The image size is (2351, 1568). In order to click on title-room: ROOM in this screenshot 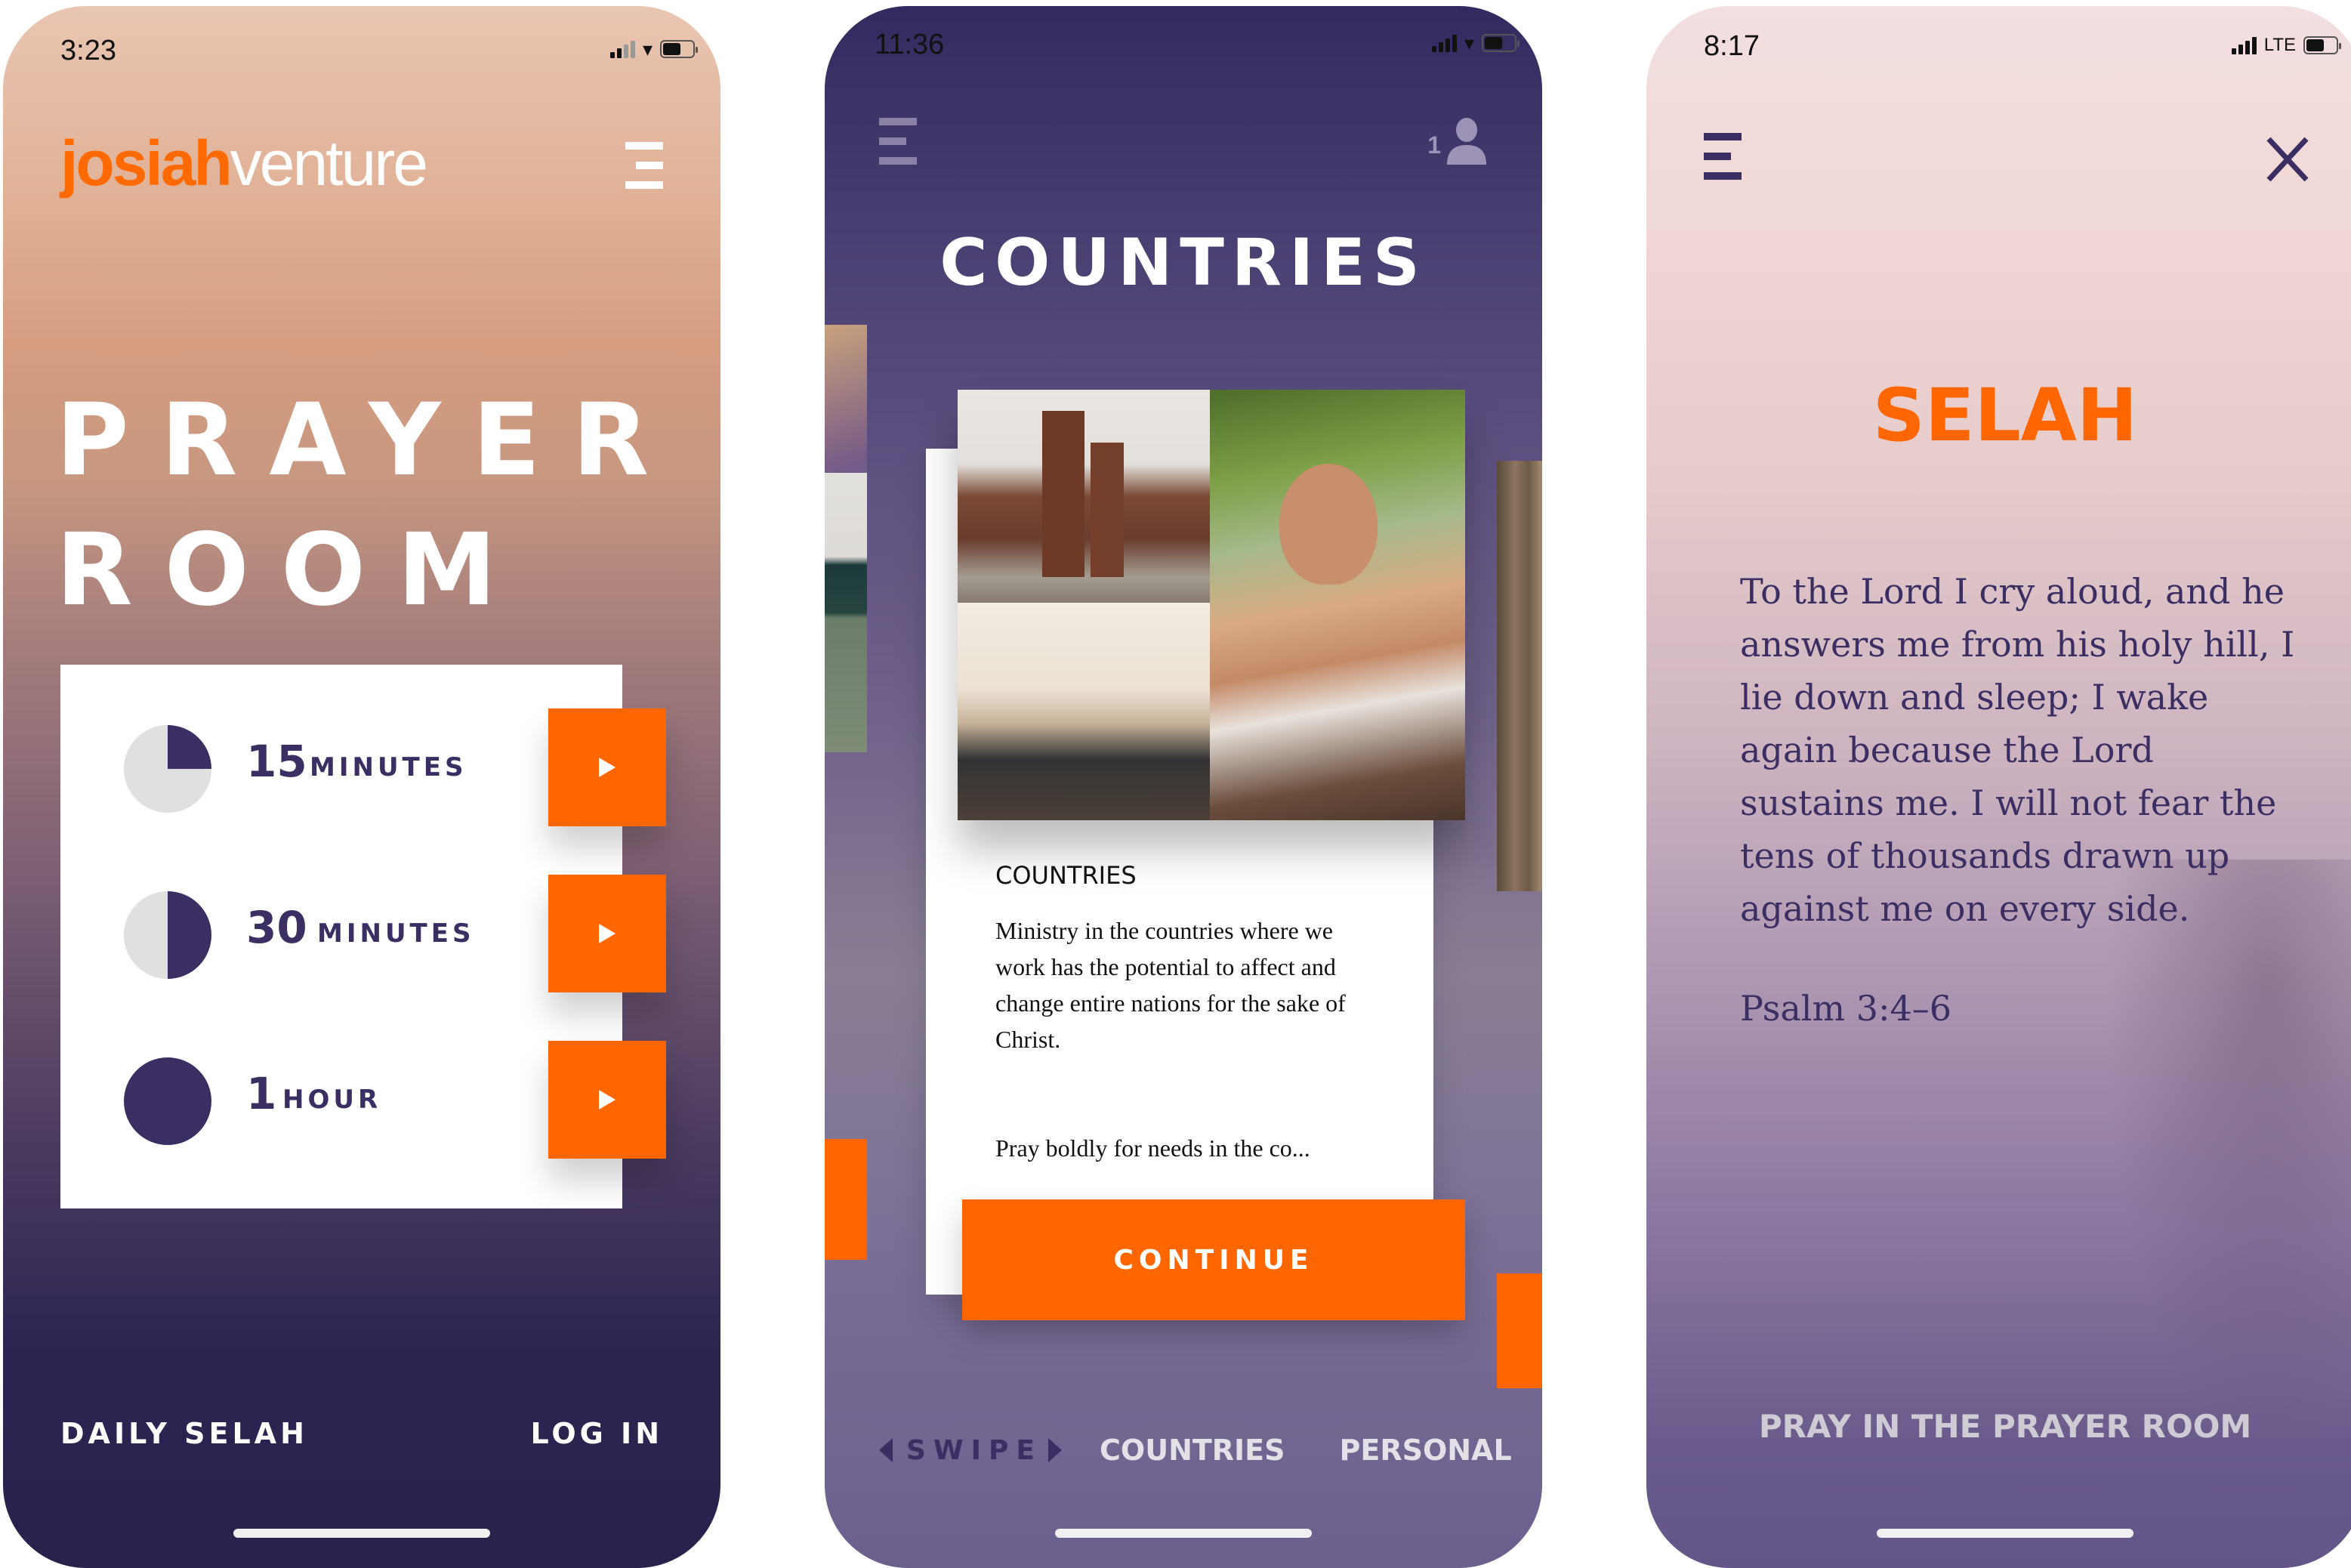, I will do `click(292, 570)`.